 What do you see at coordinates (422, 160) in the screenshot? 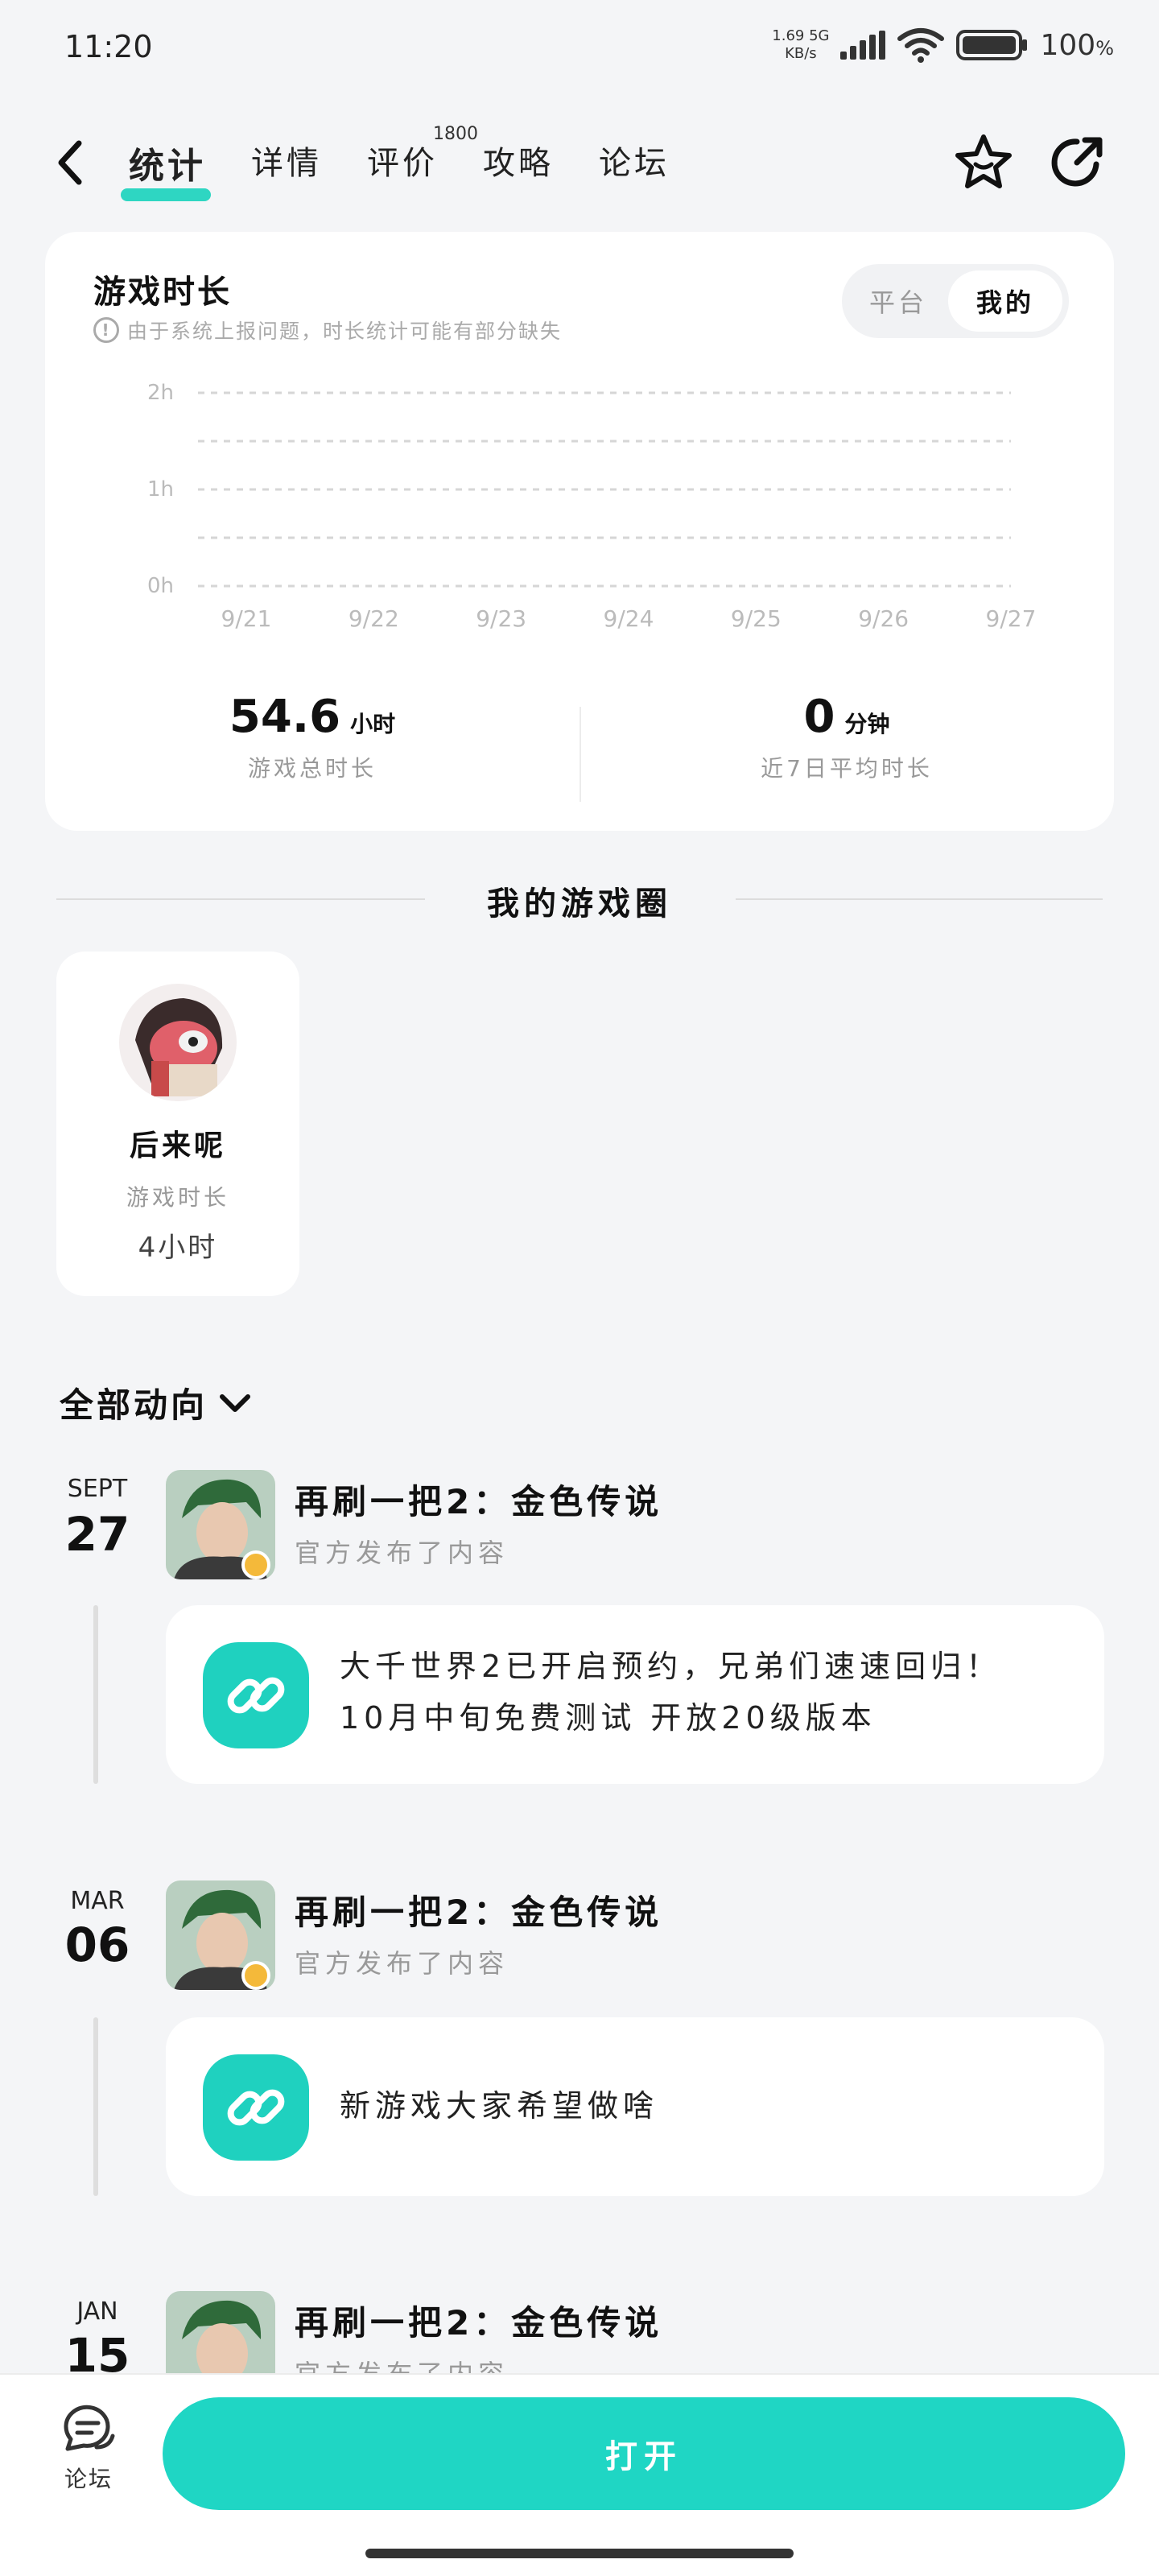
I see `tab-reviews: 评价 1800` at bounding box center [422, 160].